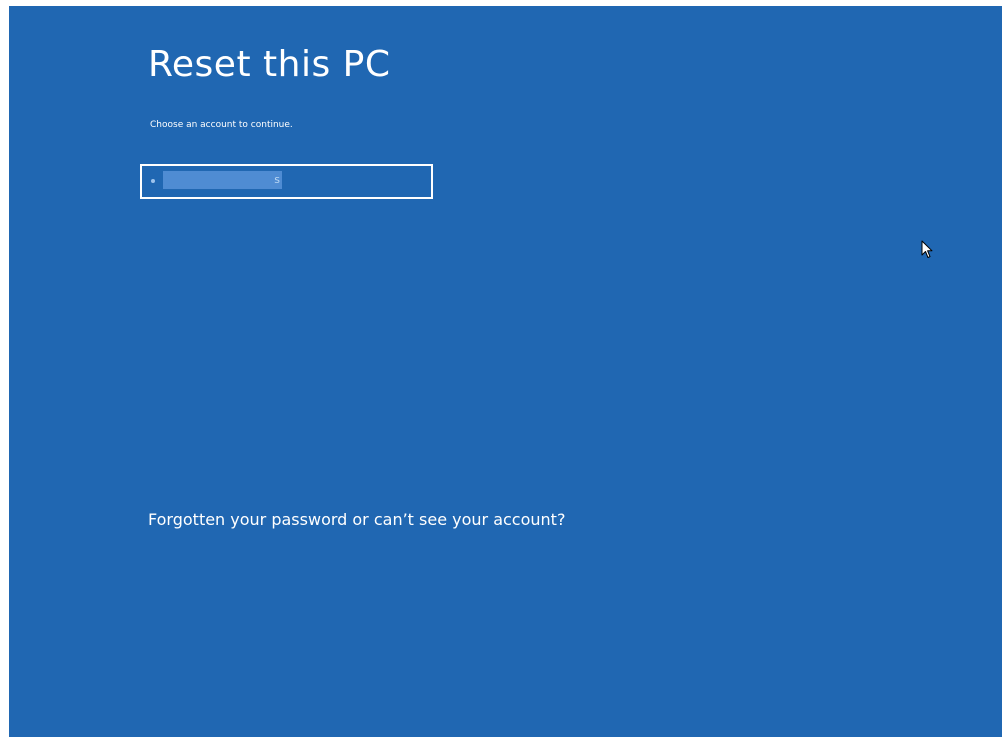  I want to click on page-subtitle: Choose an account to continue., so click(221, 125).